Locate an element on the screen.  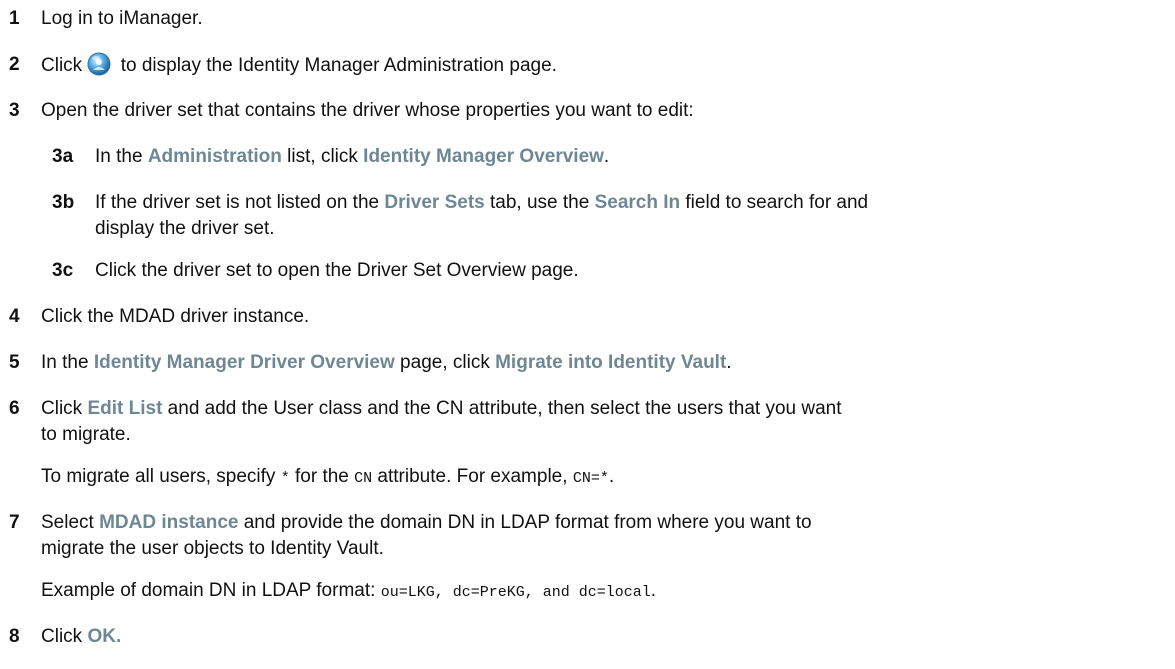
step-text: Select is located at coordinates (70, 522).